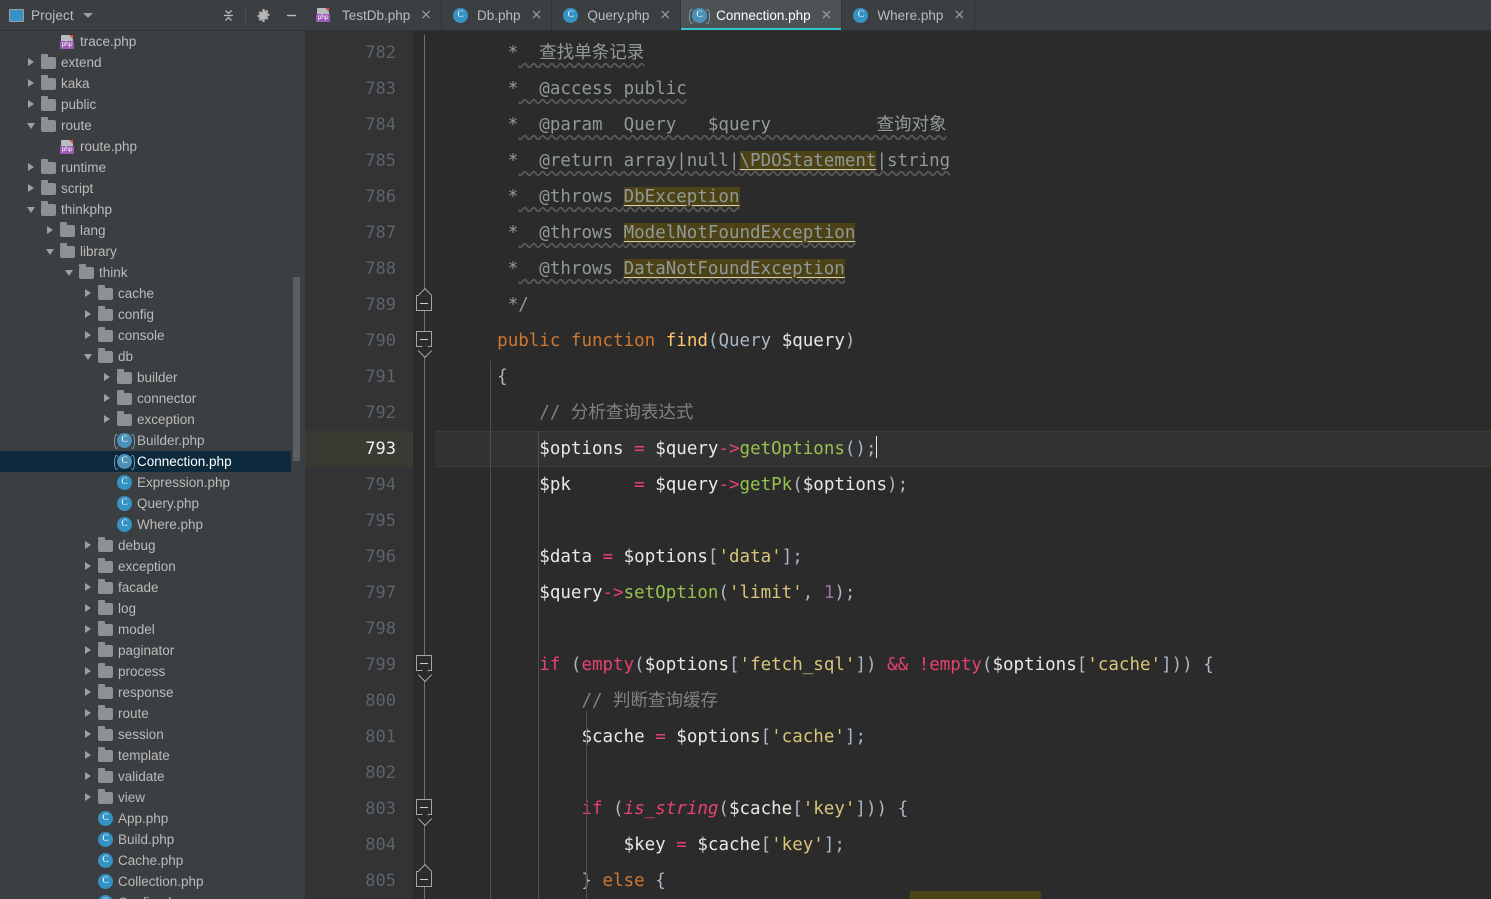 The height and width of the screenshot is (899, 1491). I want to click on tree-item-cache-php: C Cache.php, so click(152, 860).